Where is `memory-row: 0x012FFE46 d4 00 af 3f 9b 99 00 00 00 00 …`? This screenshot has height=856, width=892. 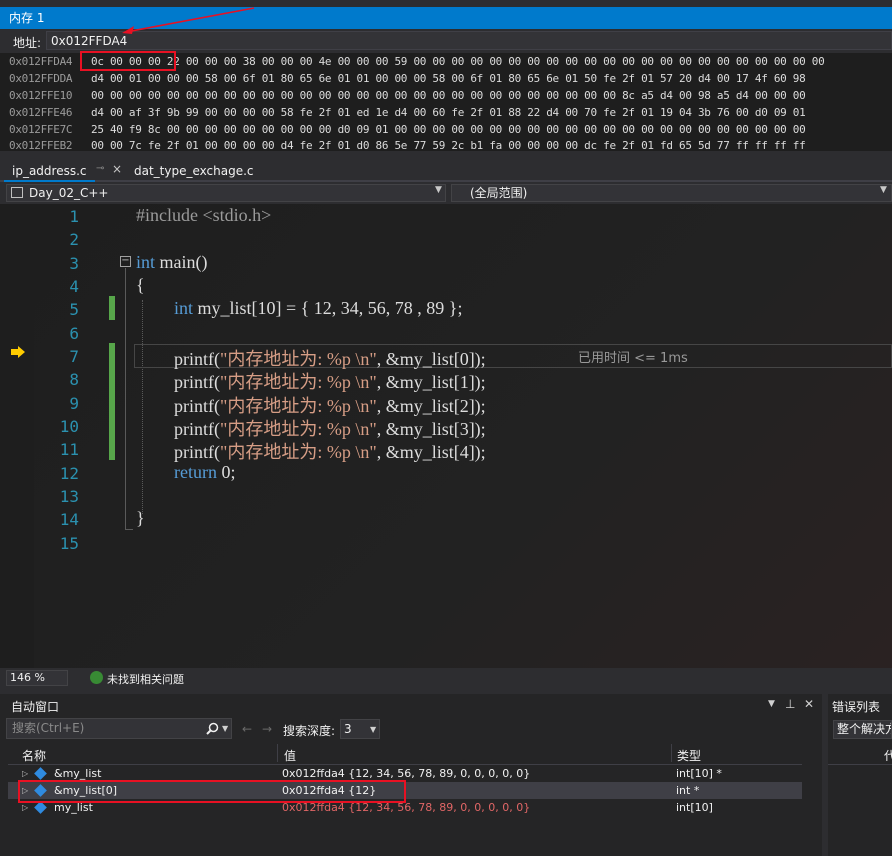 memory-row: 0x012FFE46 d4 00 af 3f 9b 99 00 00 00 00 … is located at coordinates (407, 114).